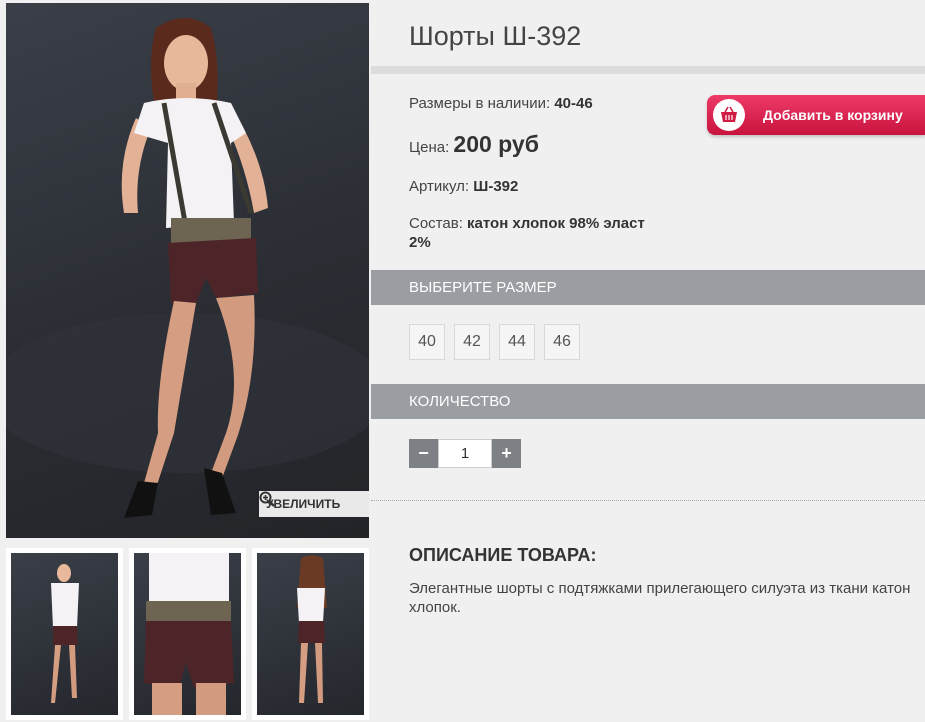  What do you see at coordinates (573, 103) in the screenshot?
I see `sizes-value: 40-46` at bounding box center [573, 103].